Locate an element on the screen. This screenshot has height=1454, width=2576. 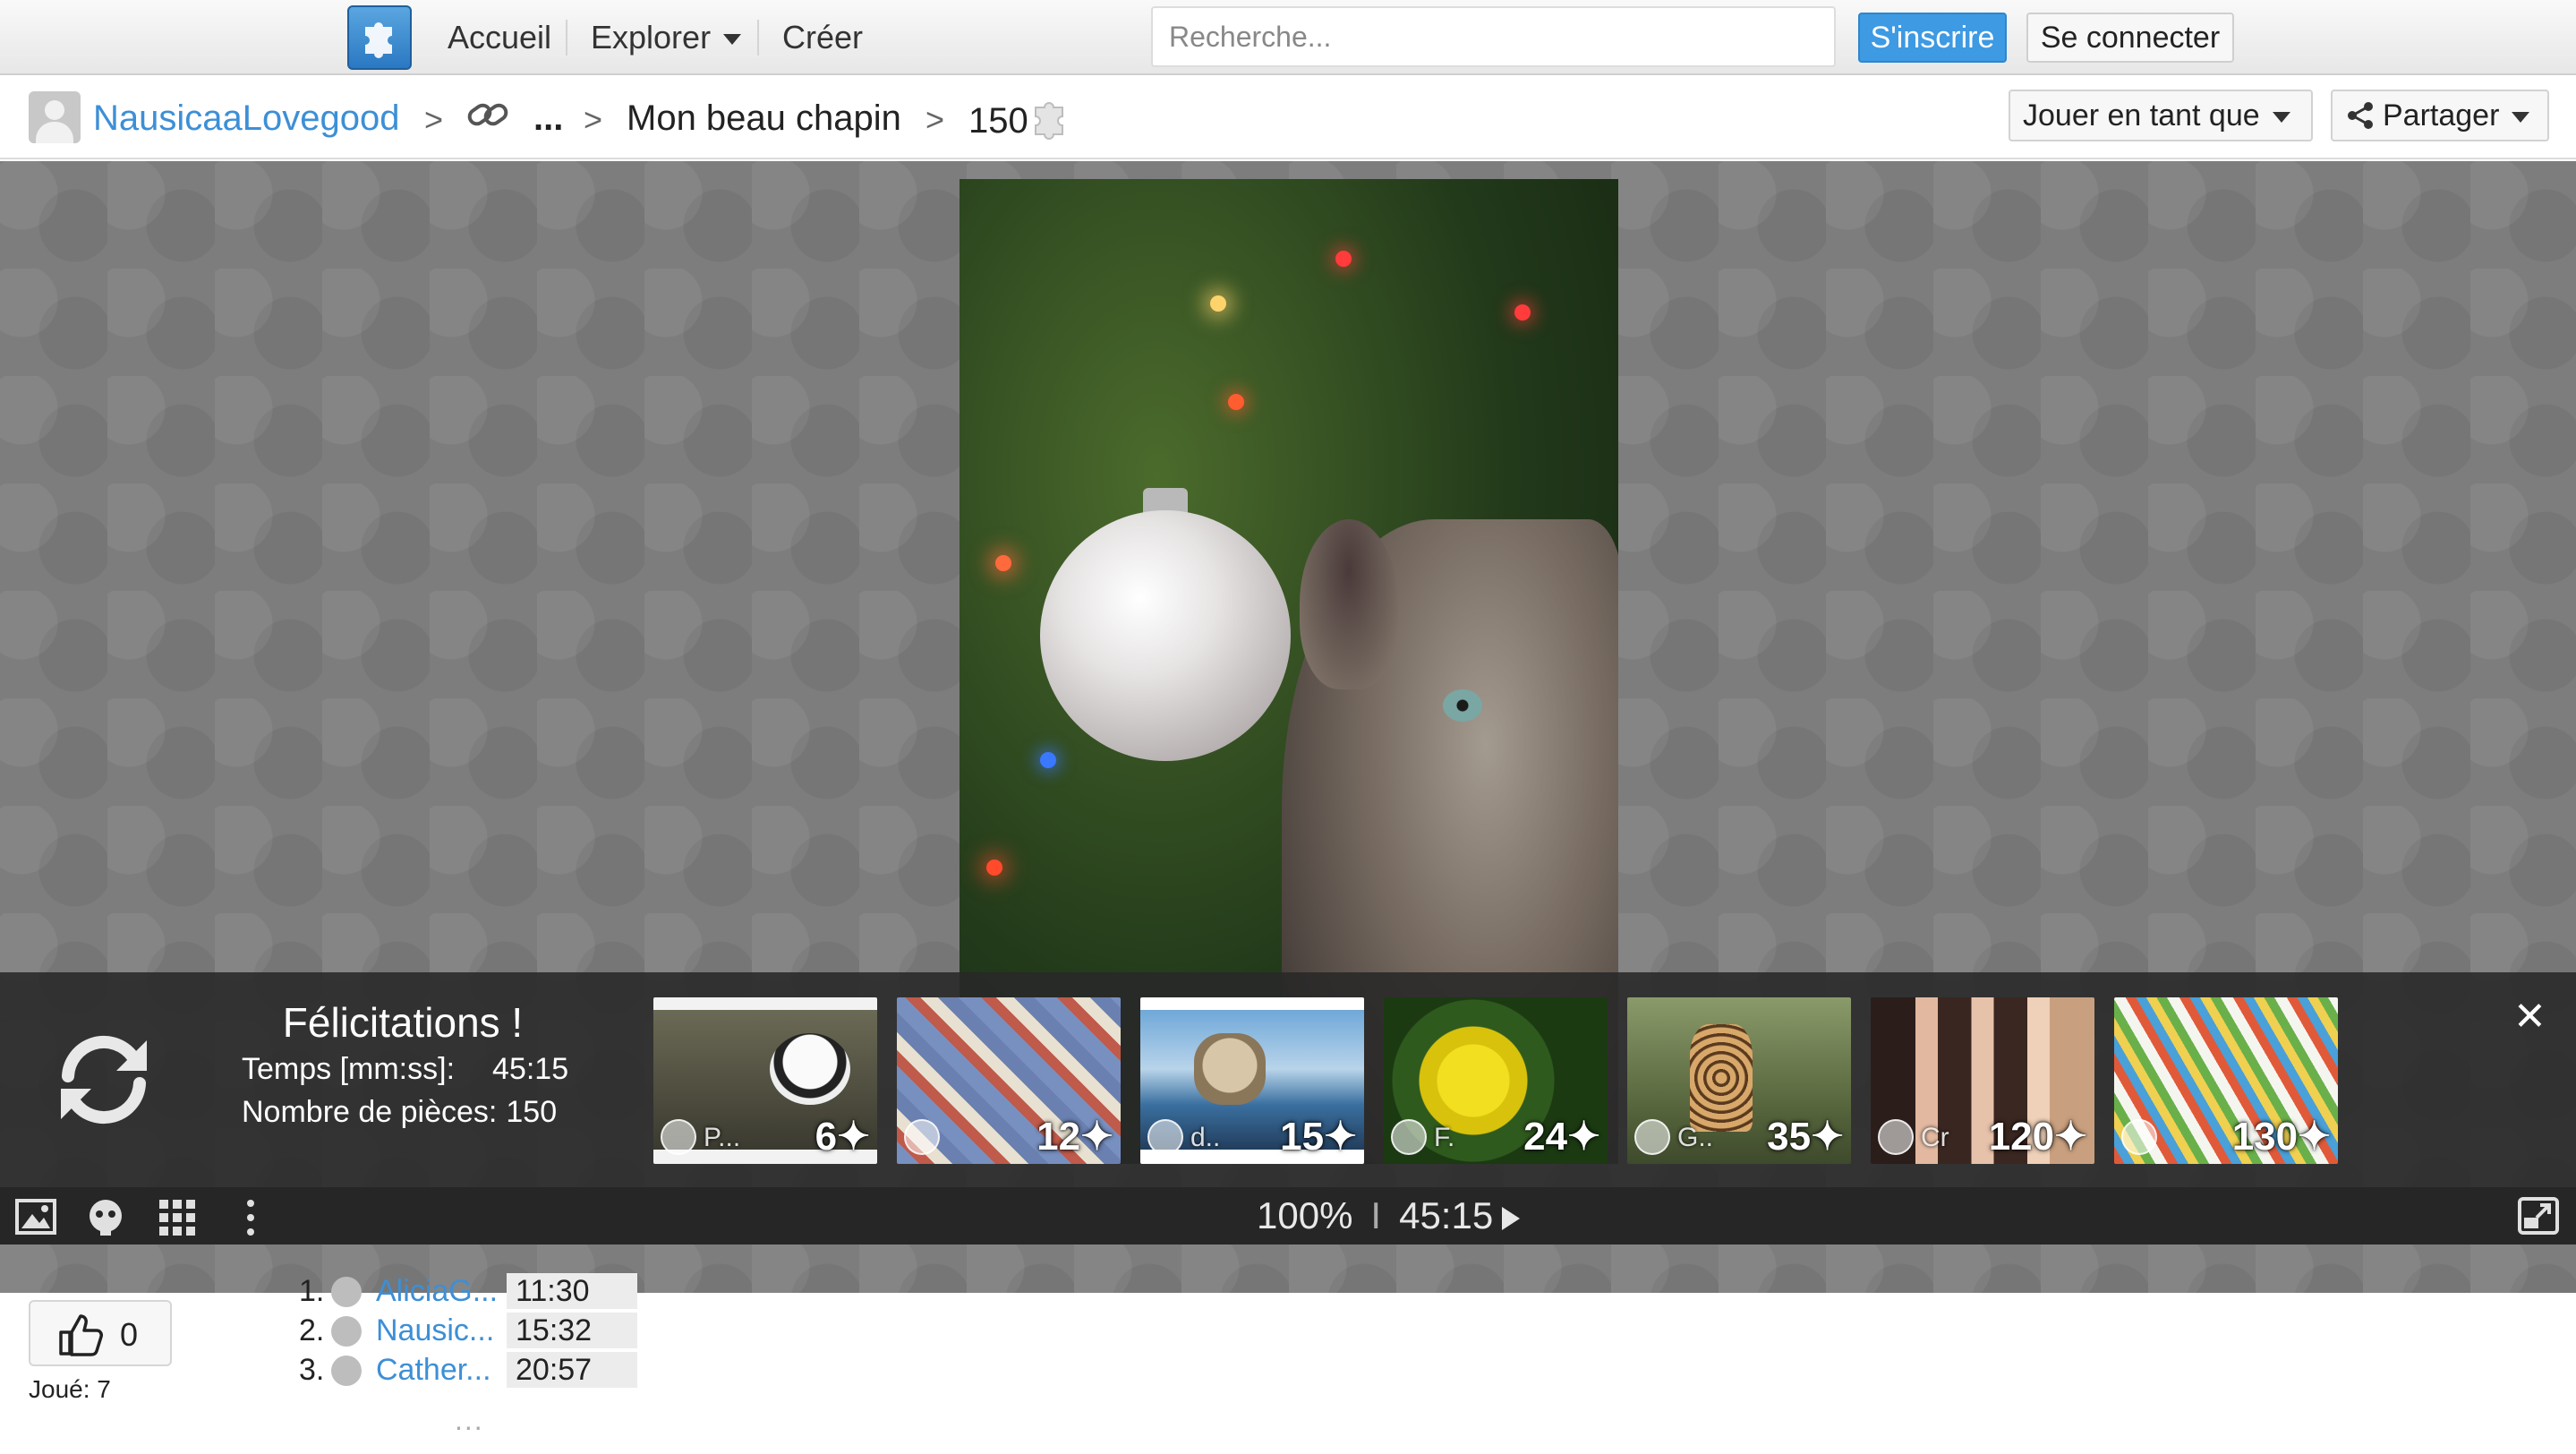
pieces-stat: Nombre de pièces: 150 is located at coordinates (421, 1111).